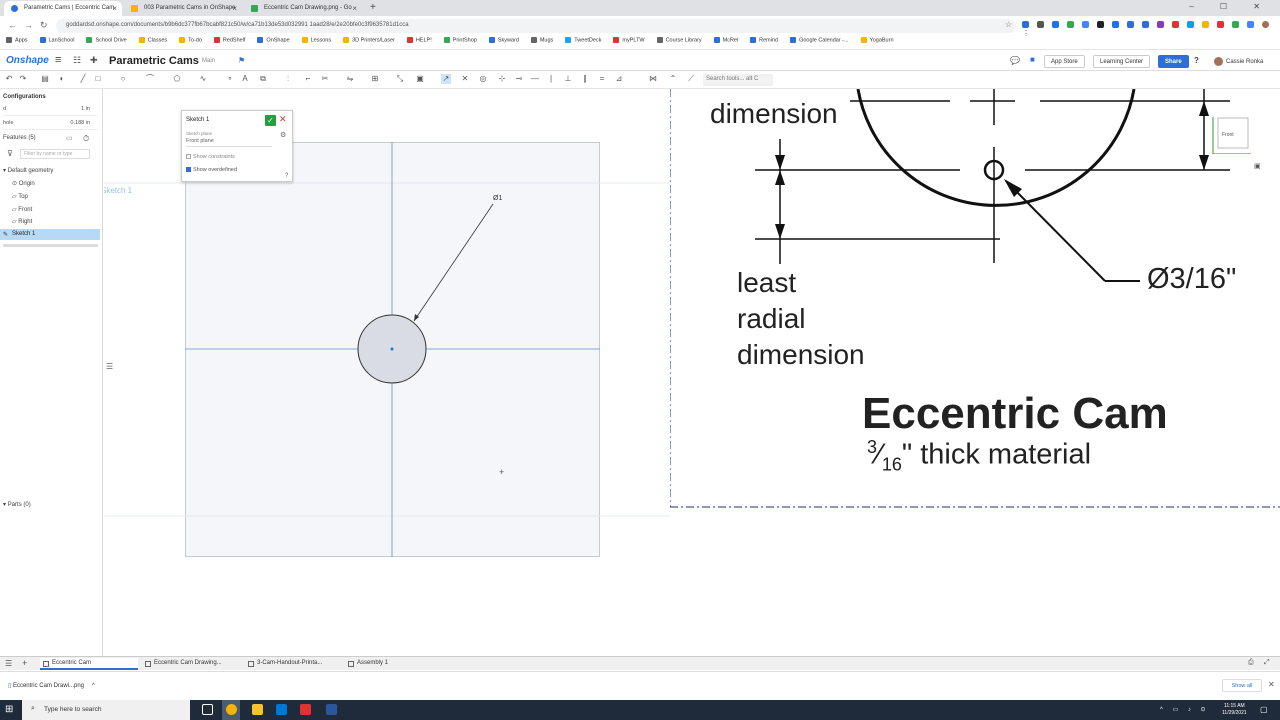 Image resolution: width=1280 pixels, height=720 pixels. I want to click on fillet-icon: ⌐, so click(308, 79).